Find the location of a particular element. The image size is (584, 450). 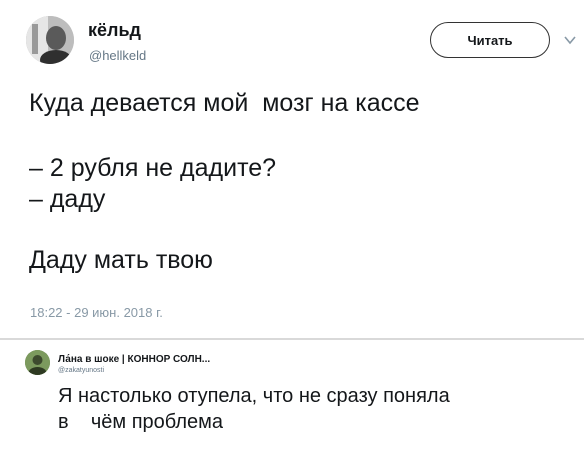

author-handle: @hellkeld is located at coordinates (117, 55).